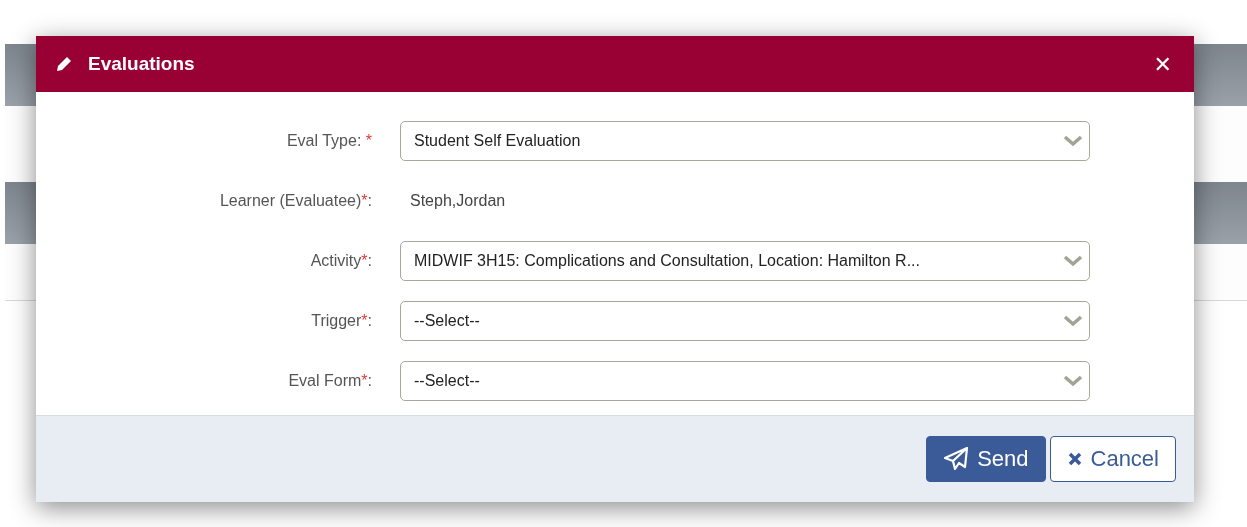 The image size is (1247, 527). What do you see at coordinates (64, 64) in the screenshot?
I see `pencil-icon` at bounding box center [64, 64].